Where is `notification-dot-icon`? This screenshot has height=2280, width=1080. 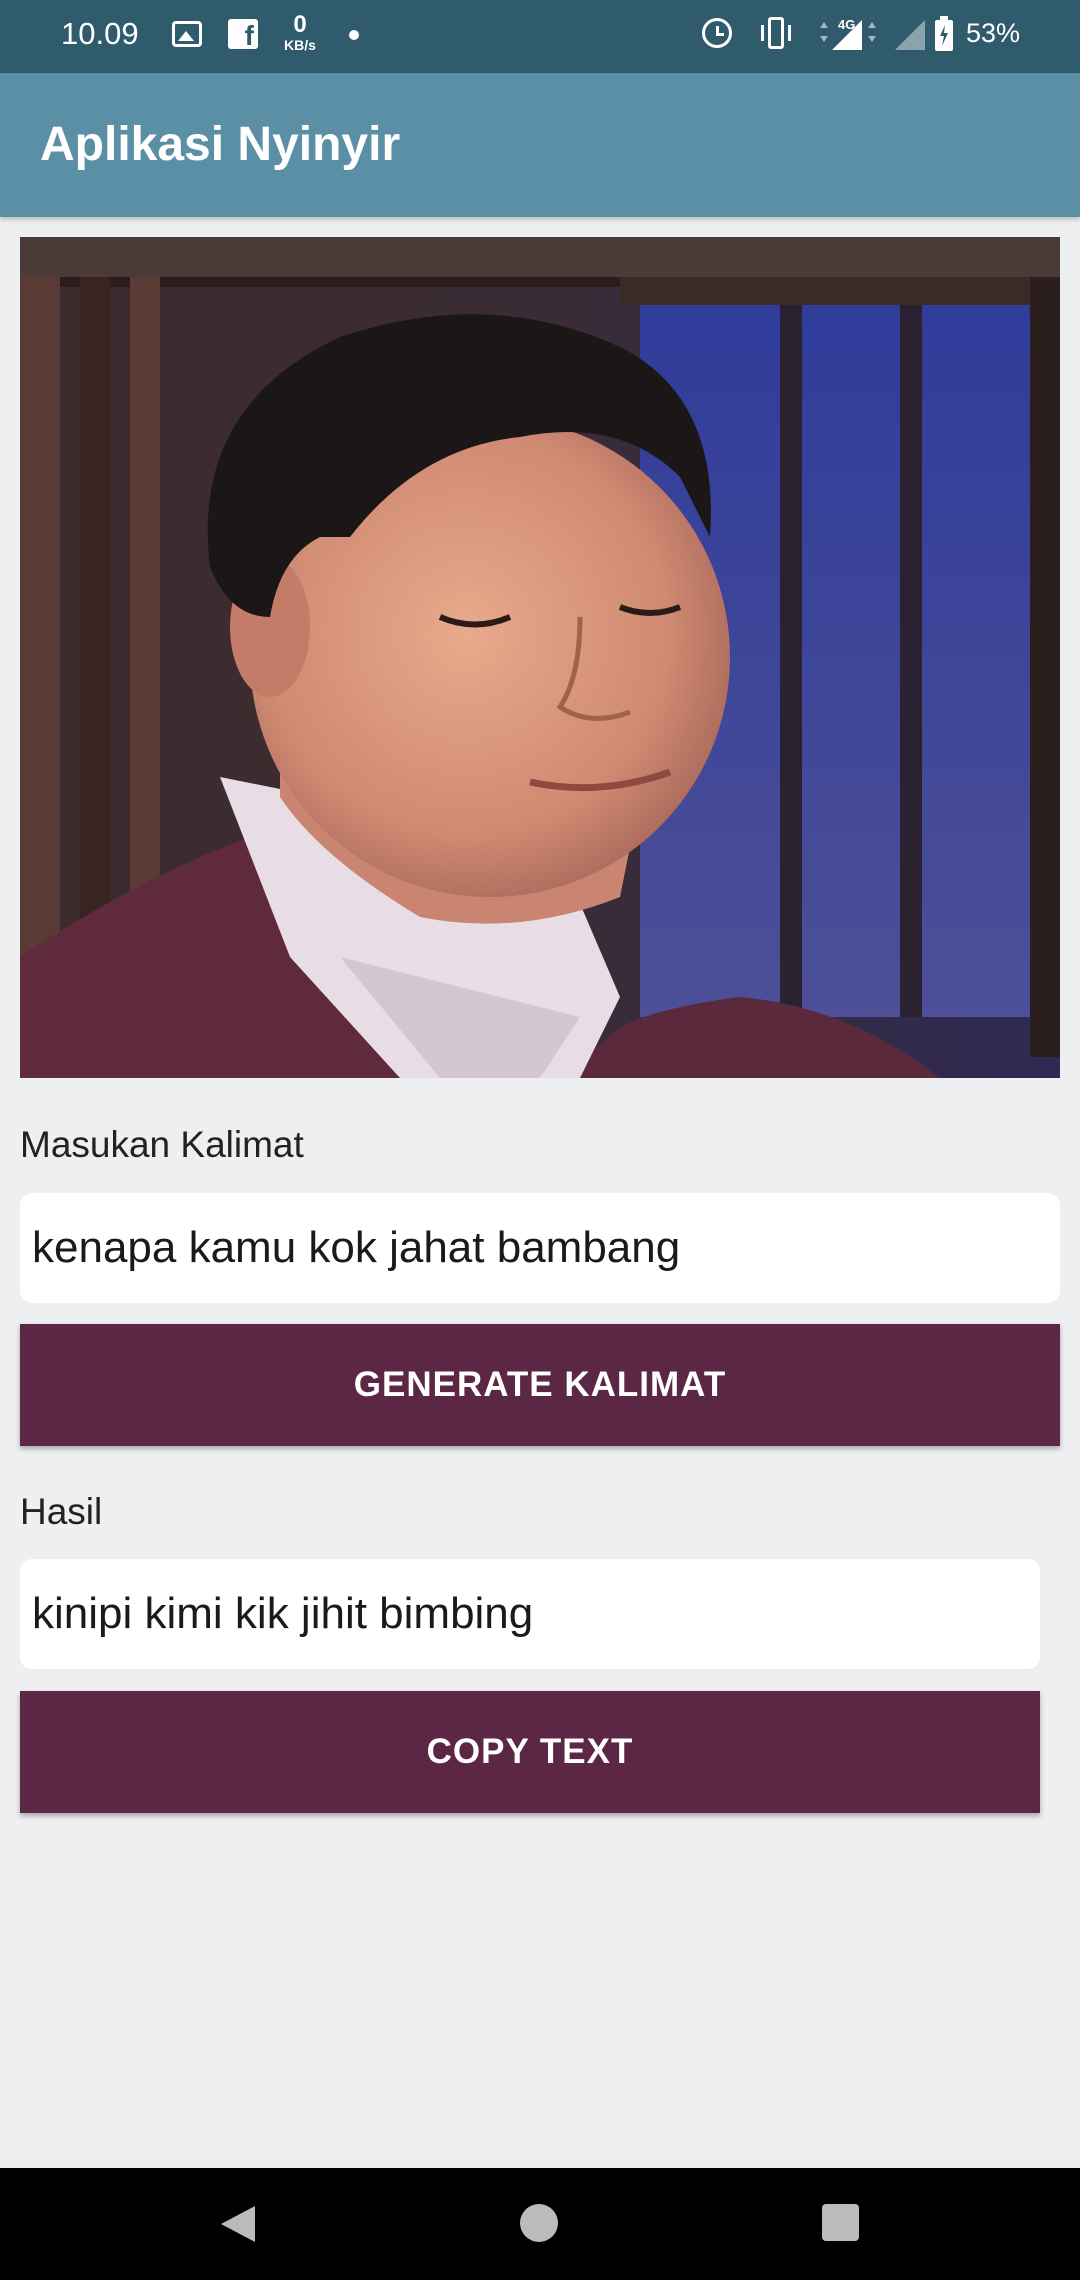
notification-dot-icon is located at coordinates (354, 35).